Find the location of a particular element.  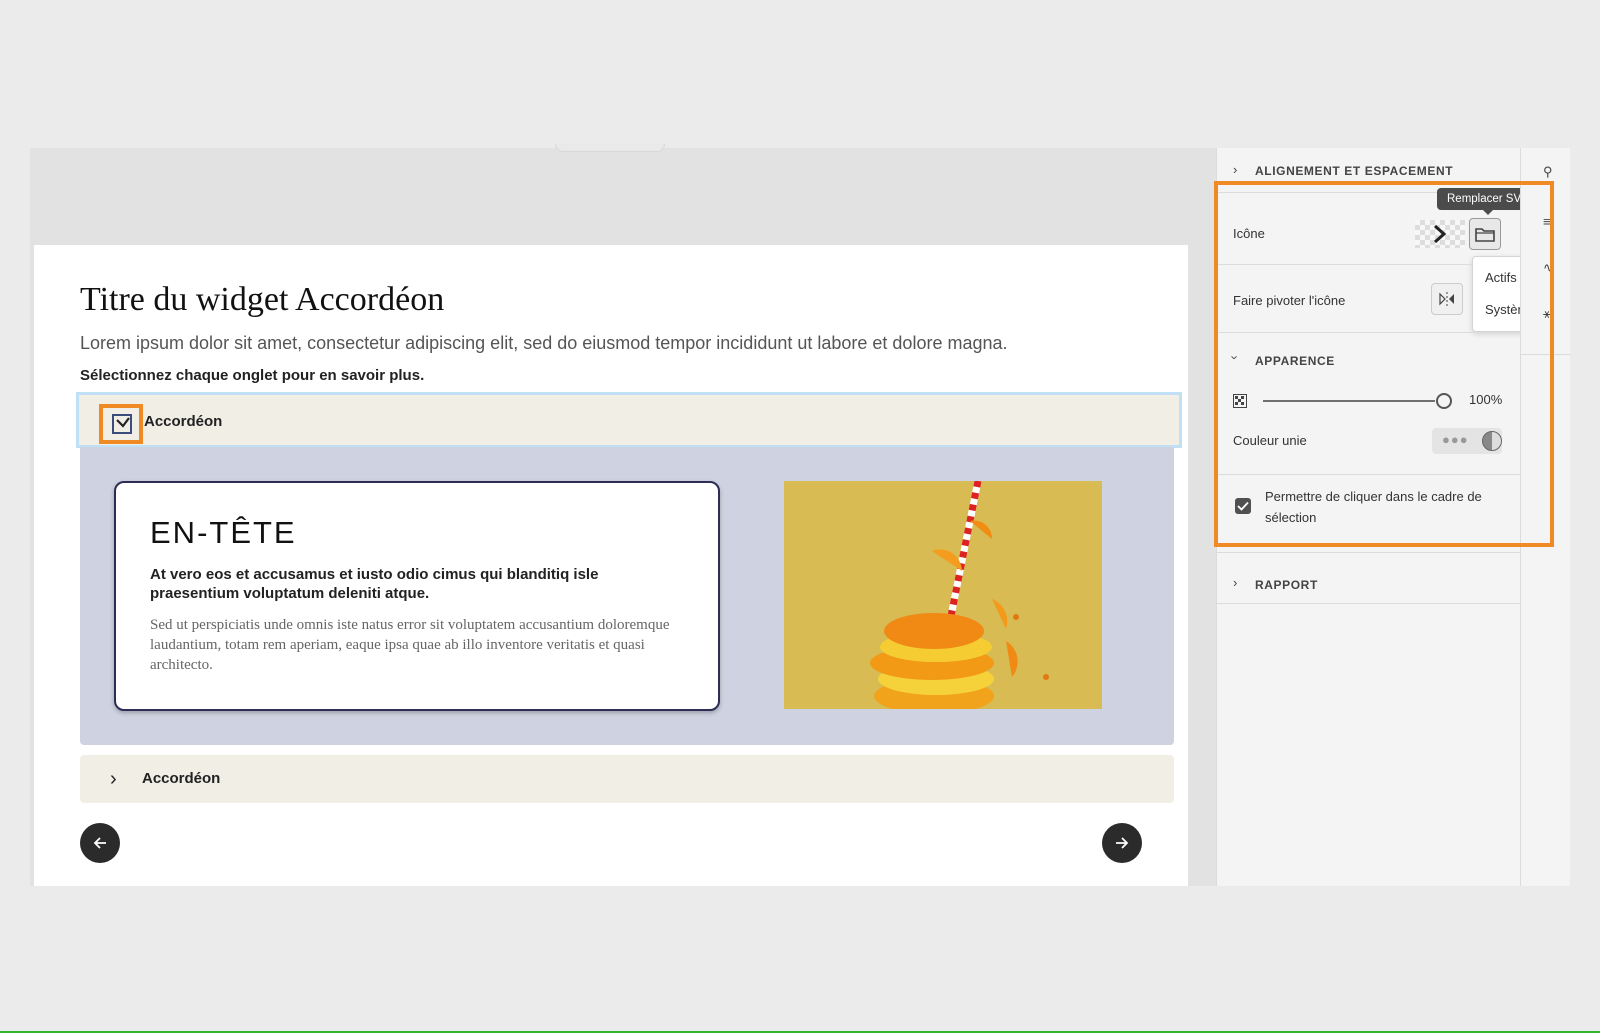

replace-svg-button is located at coordinates (1485, 234).